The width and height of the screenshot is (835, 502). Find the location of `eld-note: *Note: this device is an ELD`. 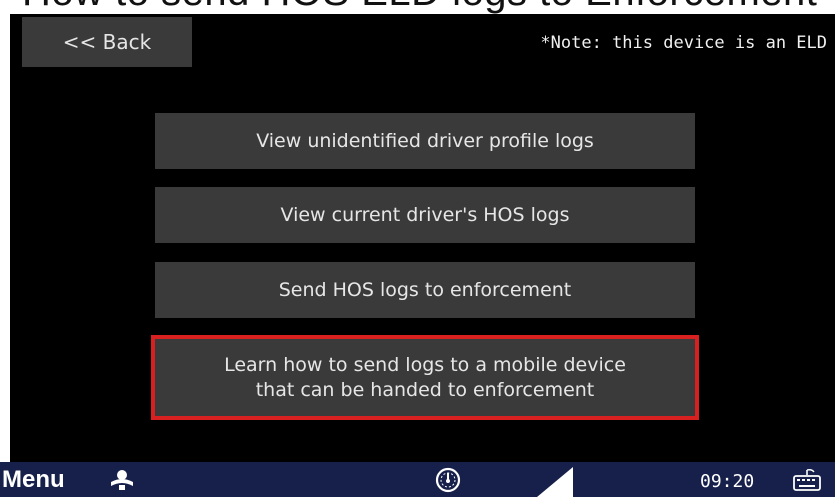

eld-note: *Note: this device is an ELD is located at coordinates (683, 43).